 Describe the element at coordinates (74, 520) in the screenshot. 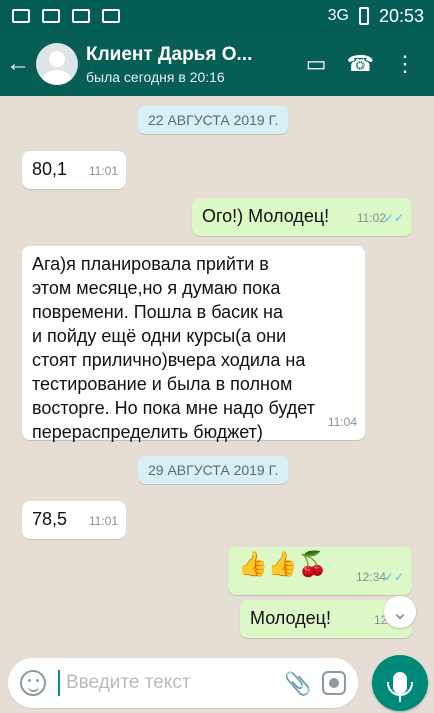

I see `message-4: 78,5 11:01` at that location.